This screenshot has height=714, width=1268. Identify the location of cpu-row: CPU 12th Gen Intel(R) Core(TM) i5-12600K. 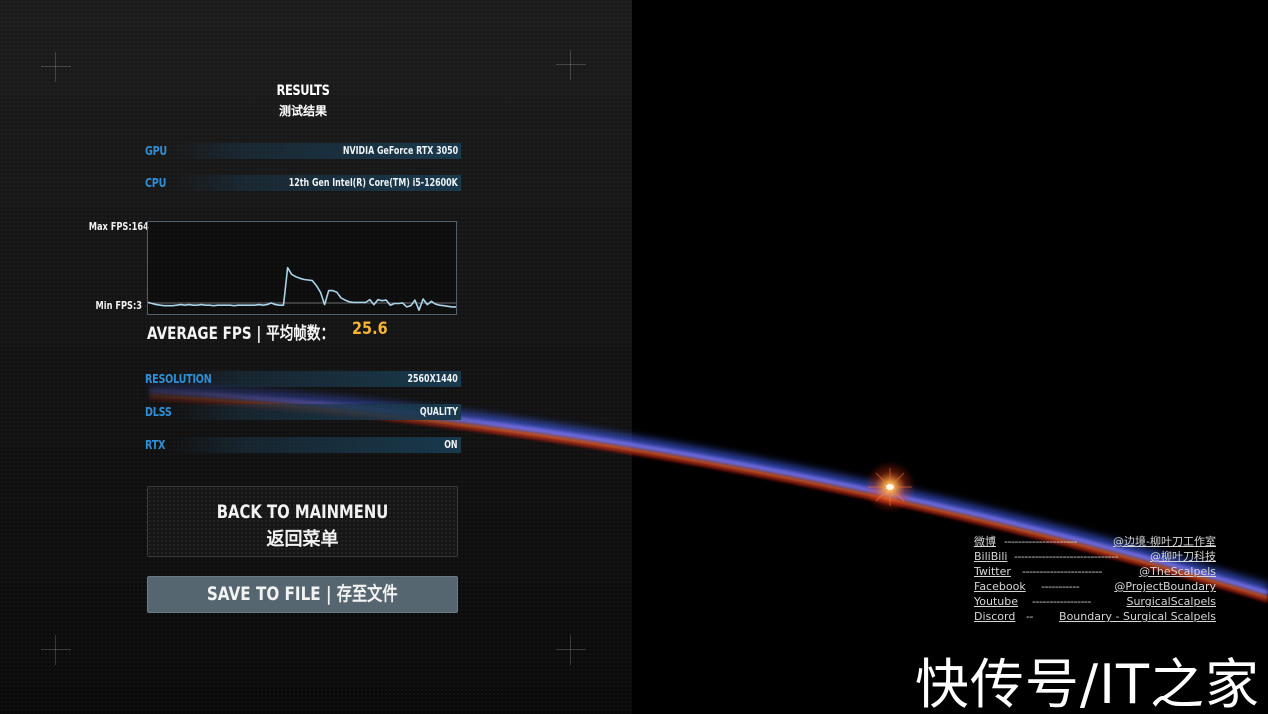
(303, 183).